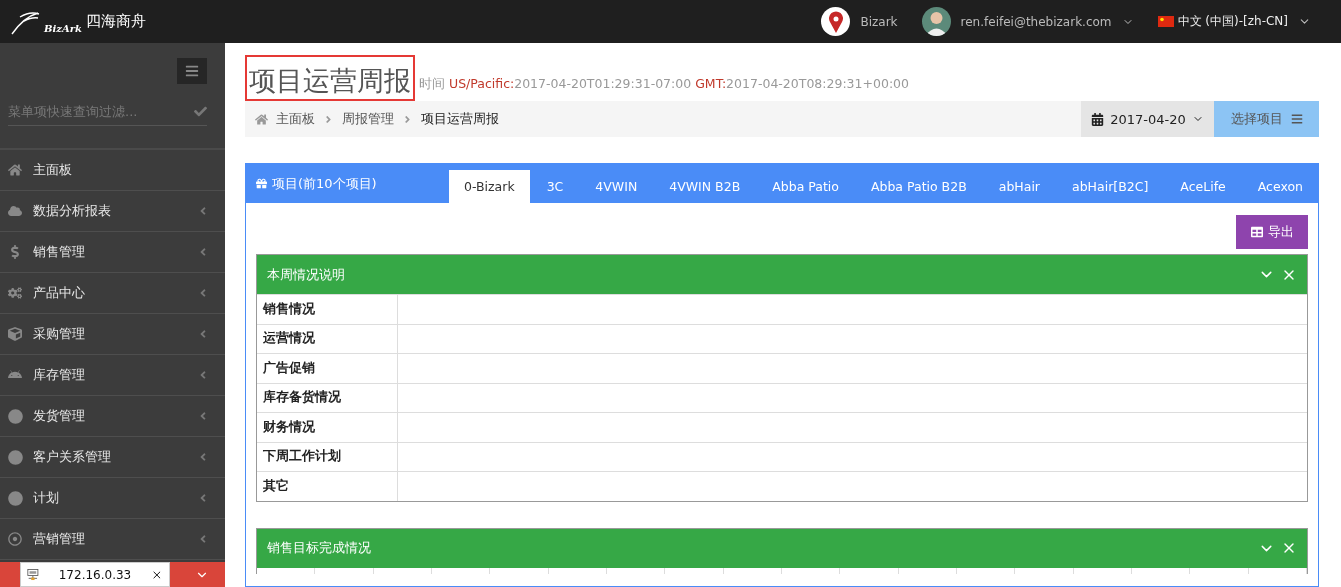  I want to click on gift-icon, so click(261, 183).